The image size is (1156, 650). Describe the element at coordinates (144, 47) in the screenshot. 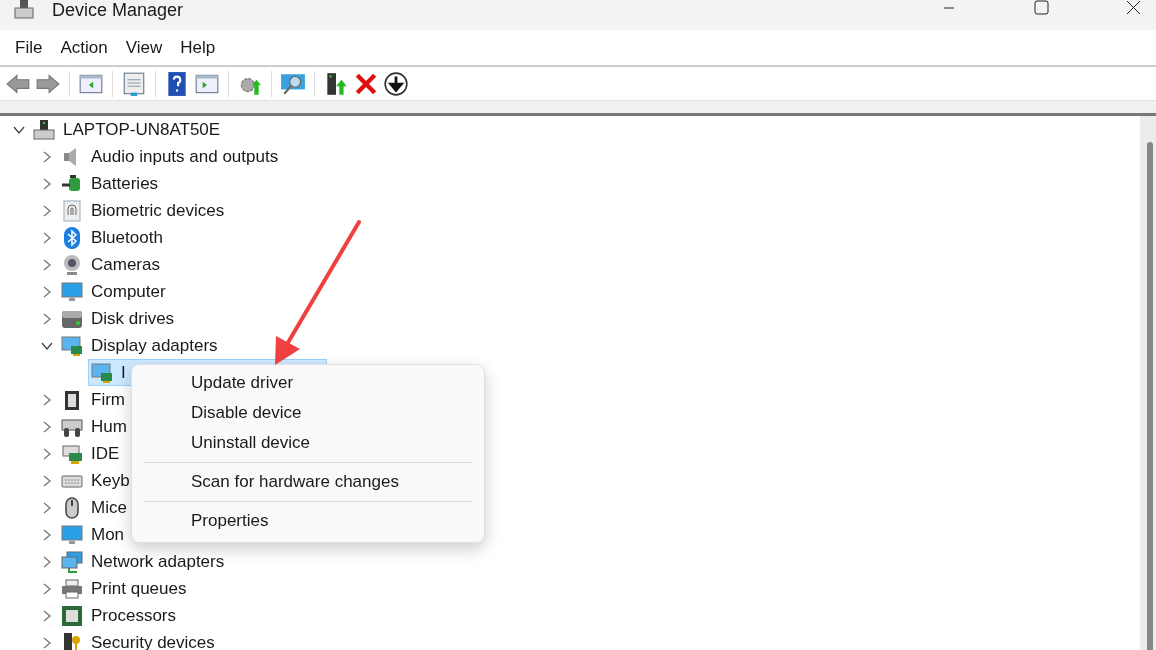

I see `menu-item: View` at that location.